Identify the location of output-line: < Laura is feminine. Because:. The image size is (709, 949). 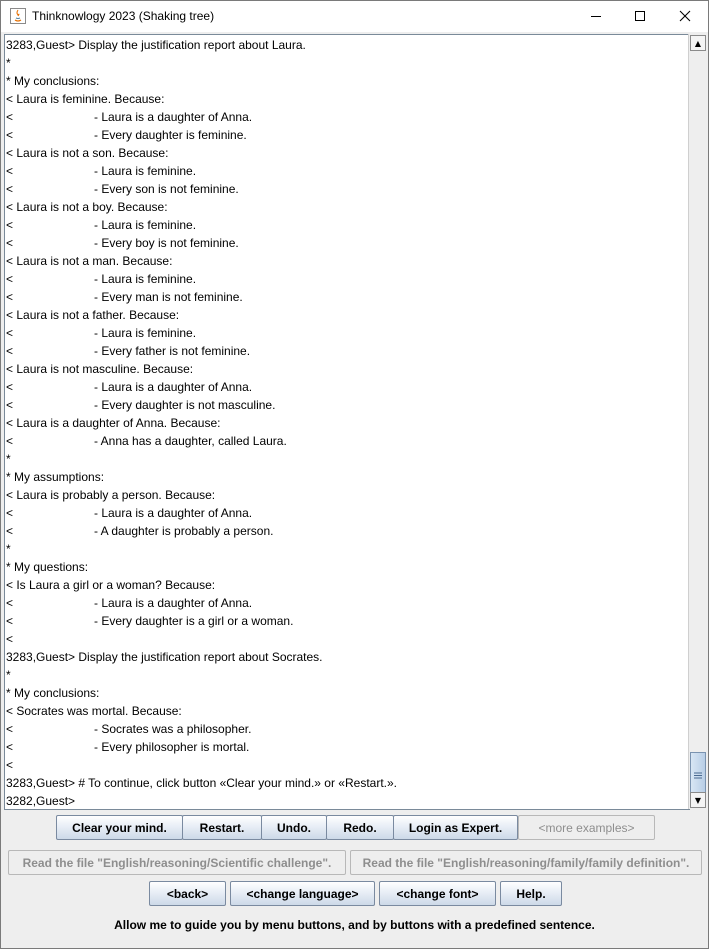
(201, 99).